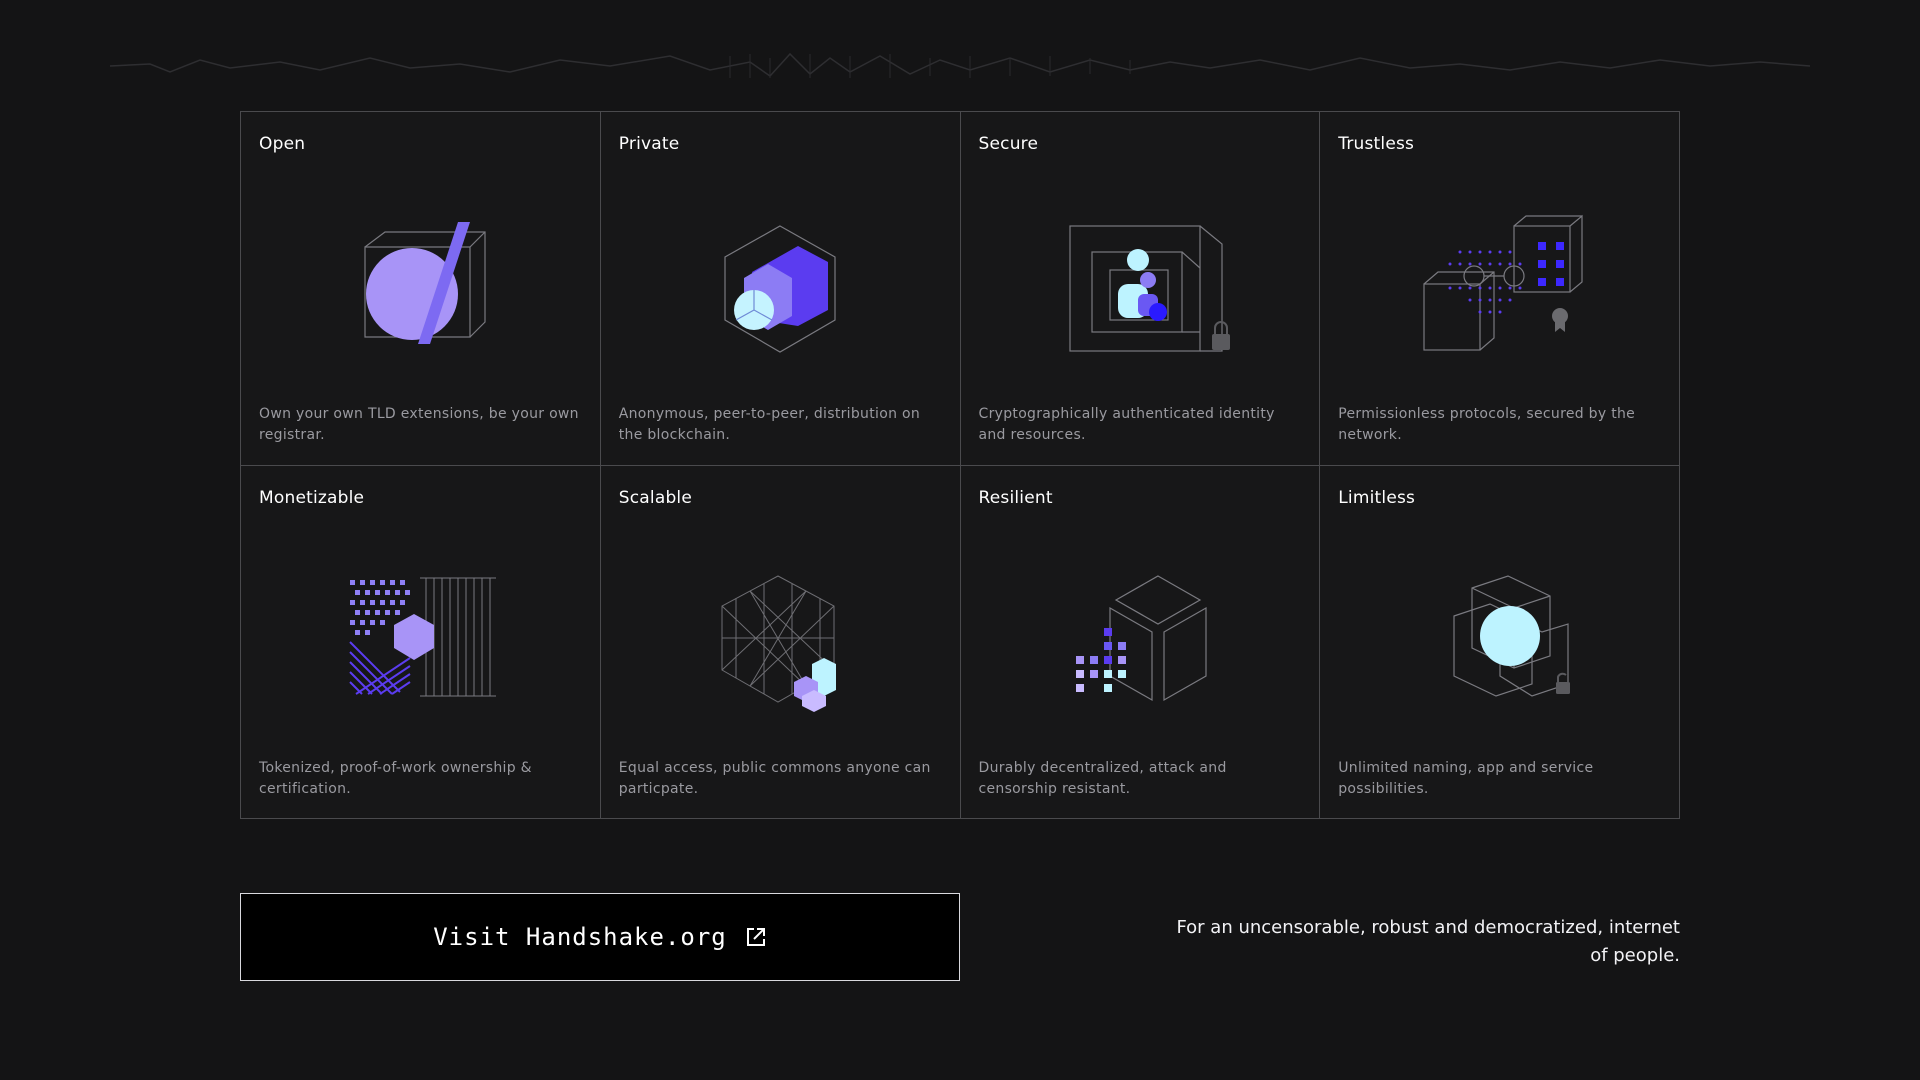 Image resolution: width=1920 pixels, height=1080 pixels. I want to click on open-illustration-icon, so click(425, 283).